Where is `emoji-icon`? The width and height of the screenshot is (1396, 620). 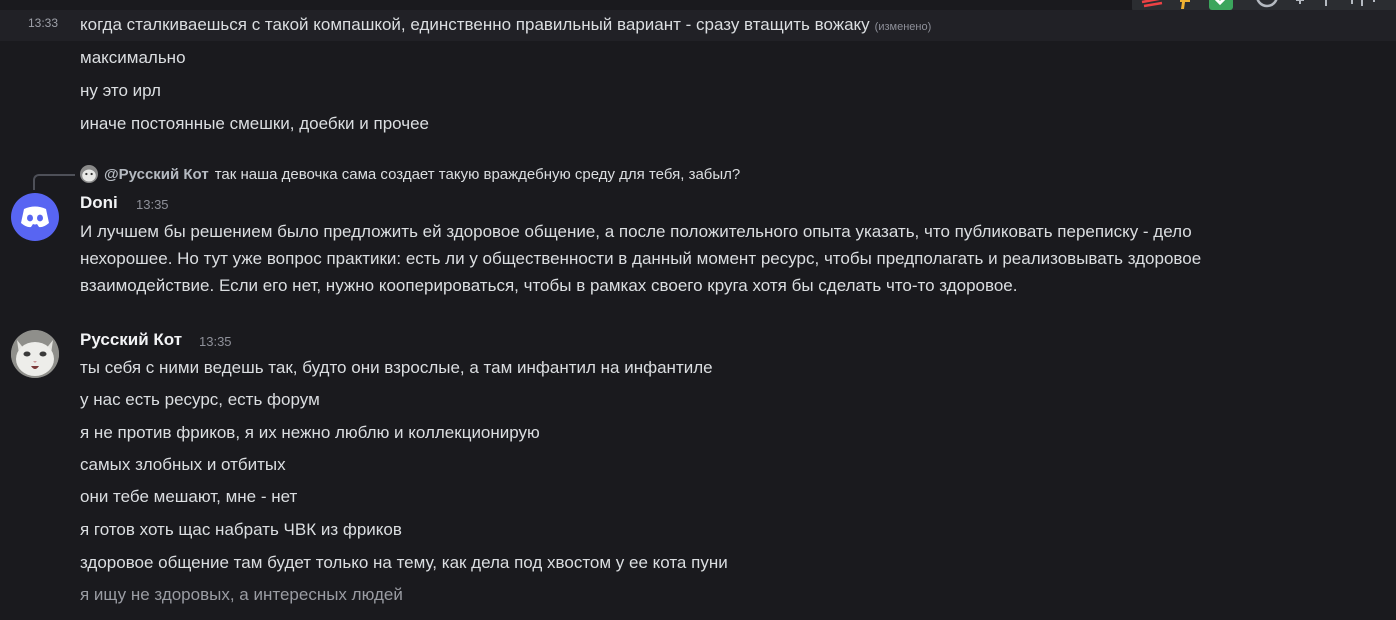 emoji-icon is located at coordinates (1267, 4).